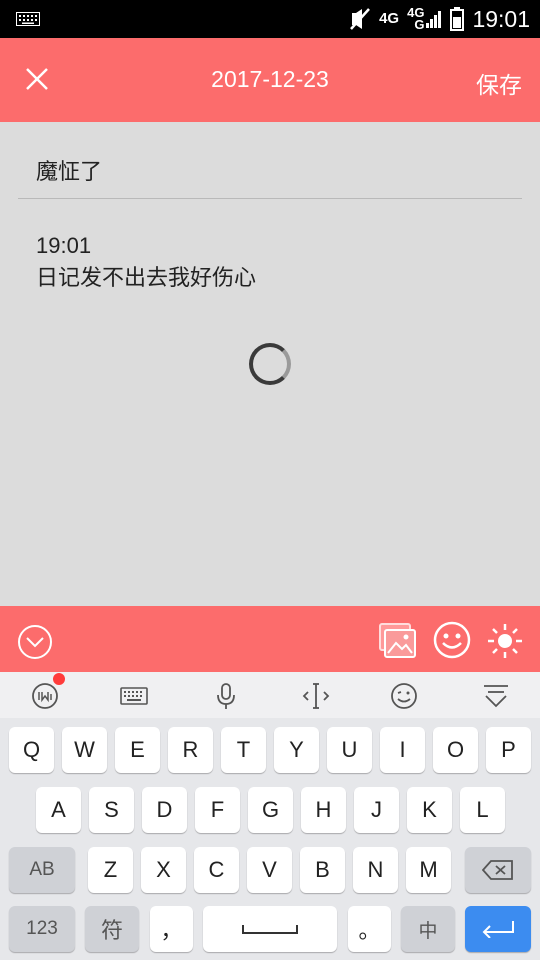  Describe the element at coordinates (137, 750) in the screenshot. I see `key-e: E` at that location.